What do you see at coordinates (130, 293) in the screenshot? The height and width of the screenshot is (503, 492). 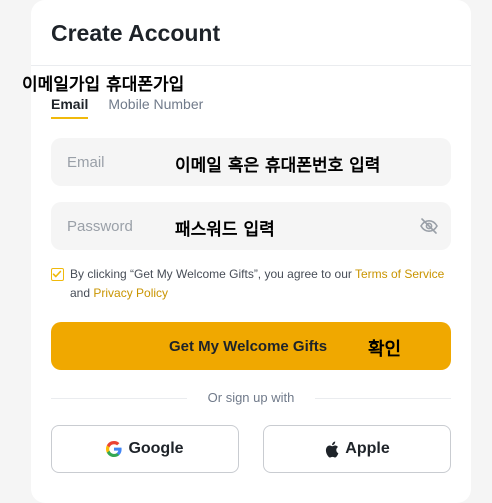 I see `privacy-policy-link: Privacy Policy` at bounding box center [130, 293].